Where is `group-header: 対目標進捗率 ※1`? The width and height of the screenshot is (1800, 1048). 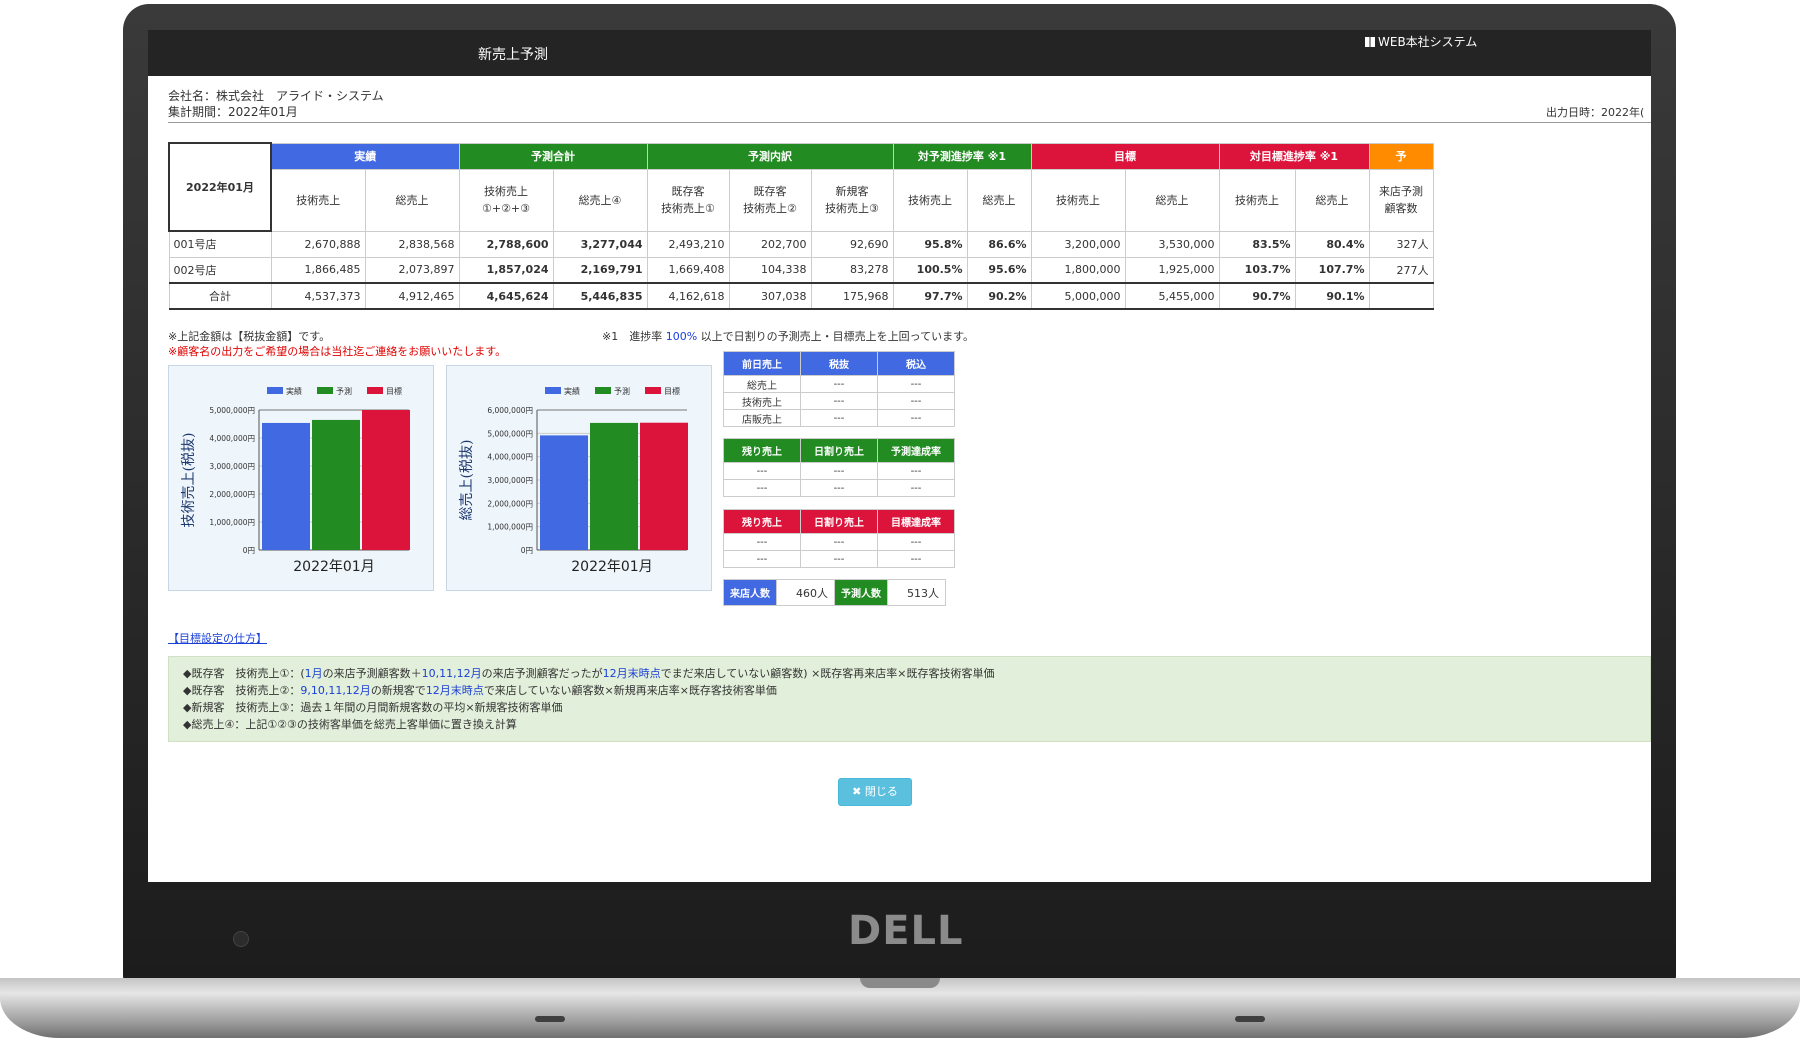
group-header: 対目標進捗率 ※1 is located at coordinates (1294, 156).